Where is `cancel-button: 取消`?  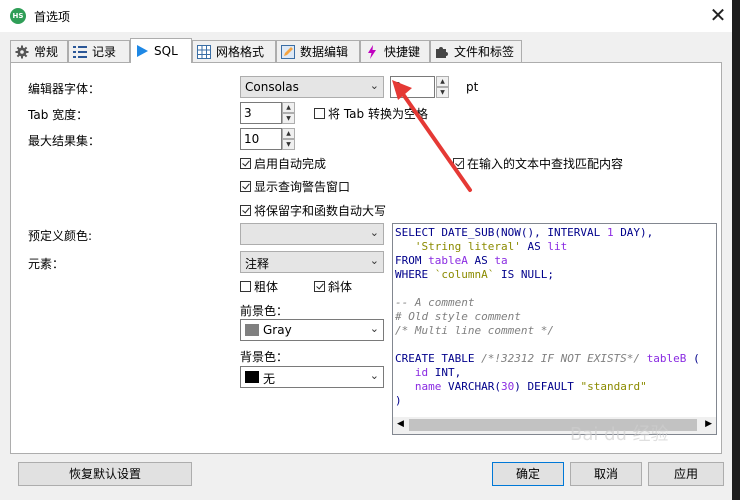 cancel-button: 取消 is located at coordinates (606, 474).